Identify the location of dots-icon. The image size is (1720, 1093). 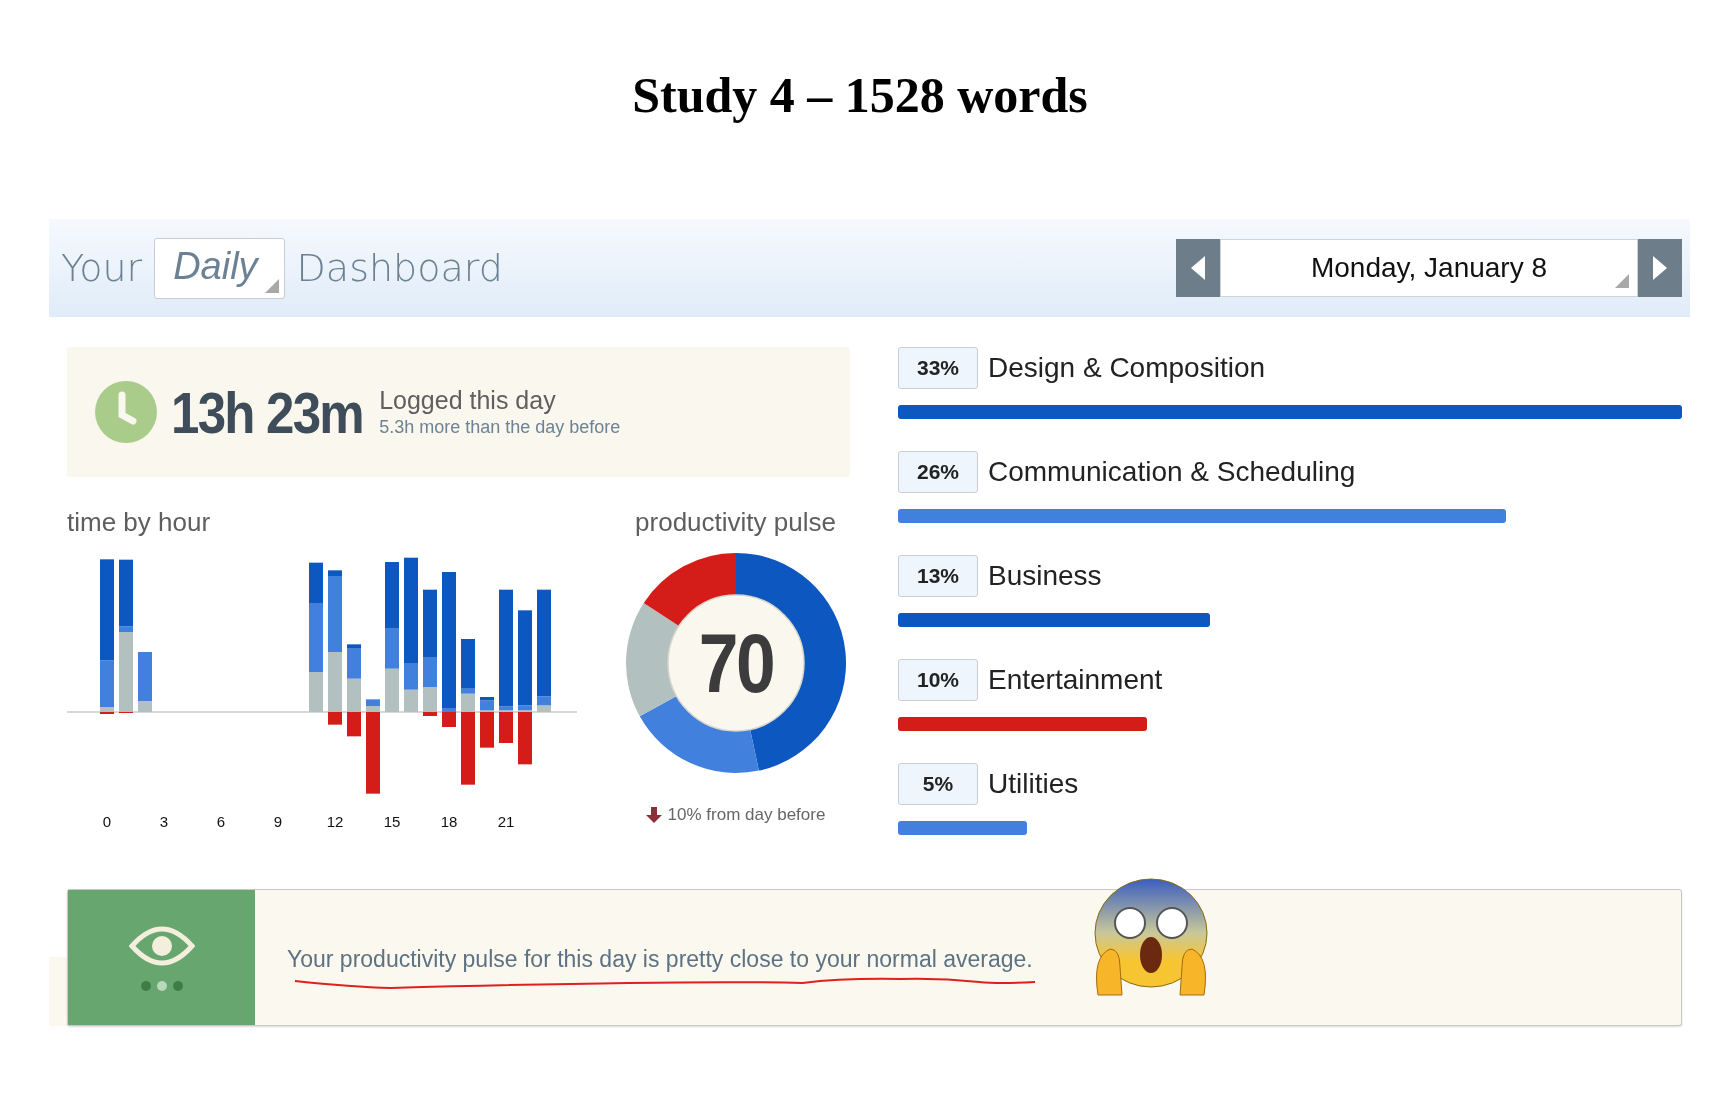
(161, 985).